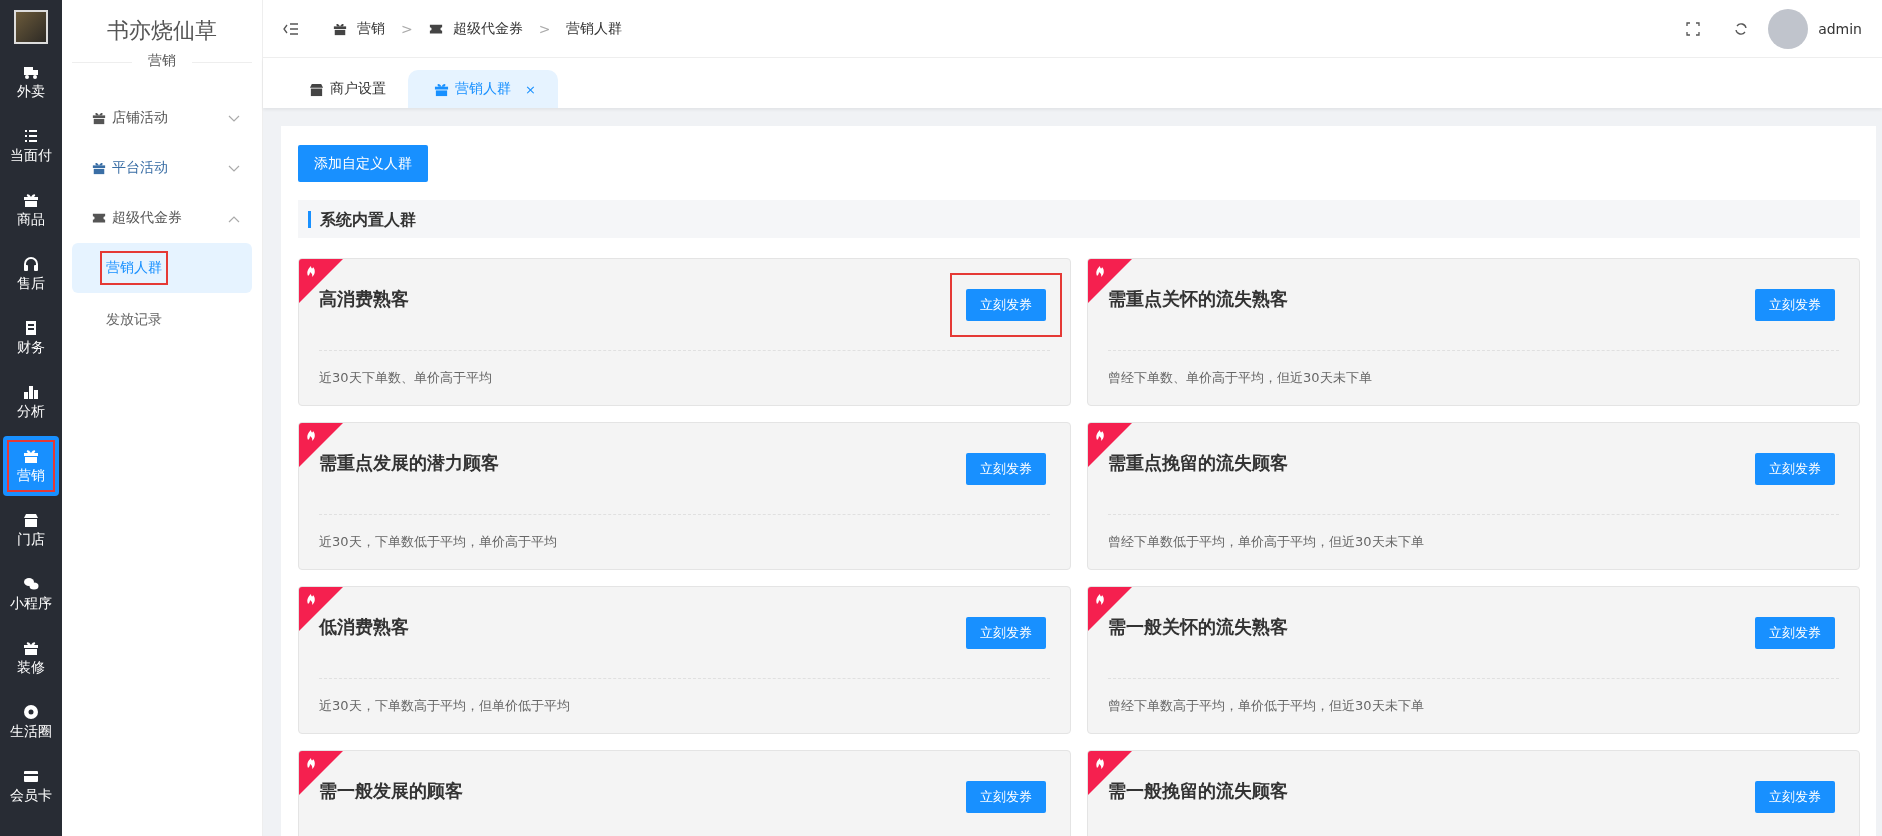 Image resolution: width=1882 pixels, height=836 pixels. What do you see at coordinates (1693, 28) in the screenshot?
I see `fullscreen-icon` at bounding box center [1693, 28].